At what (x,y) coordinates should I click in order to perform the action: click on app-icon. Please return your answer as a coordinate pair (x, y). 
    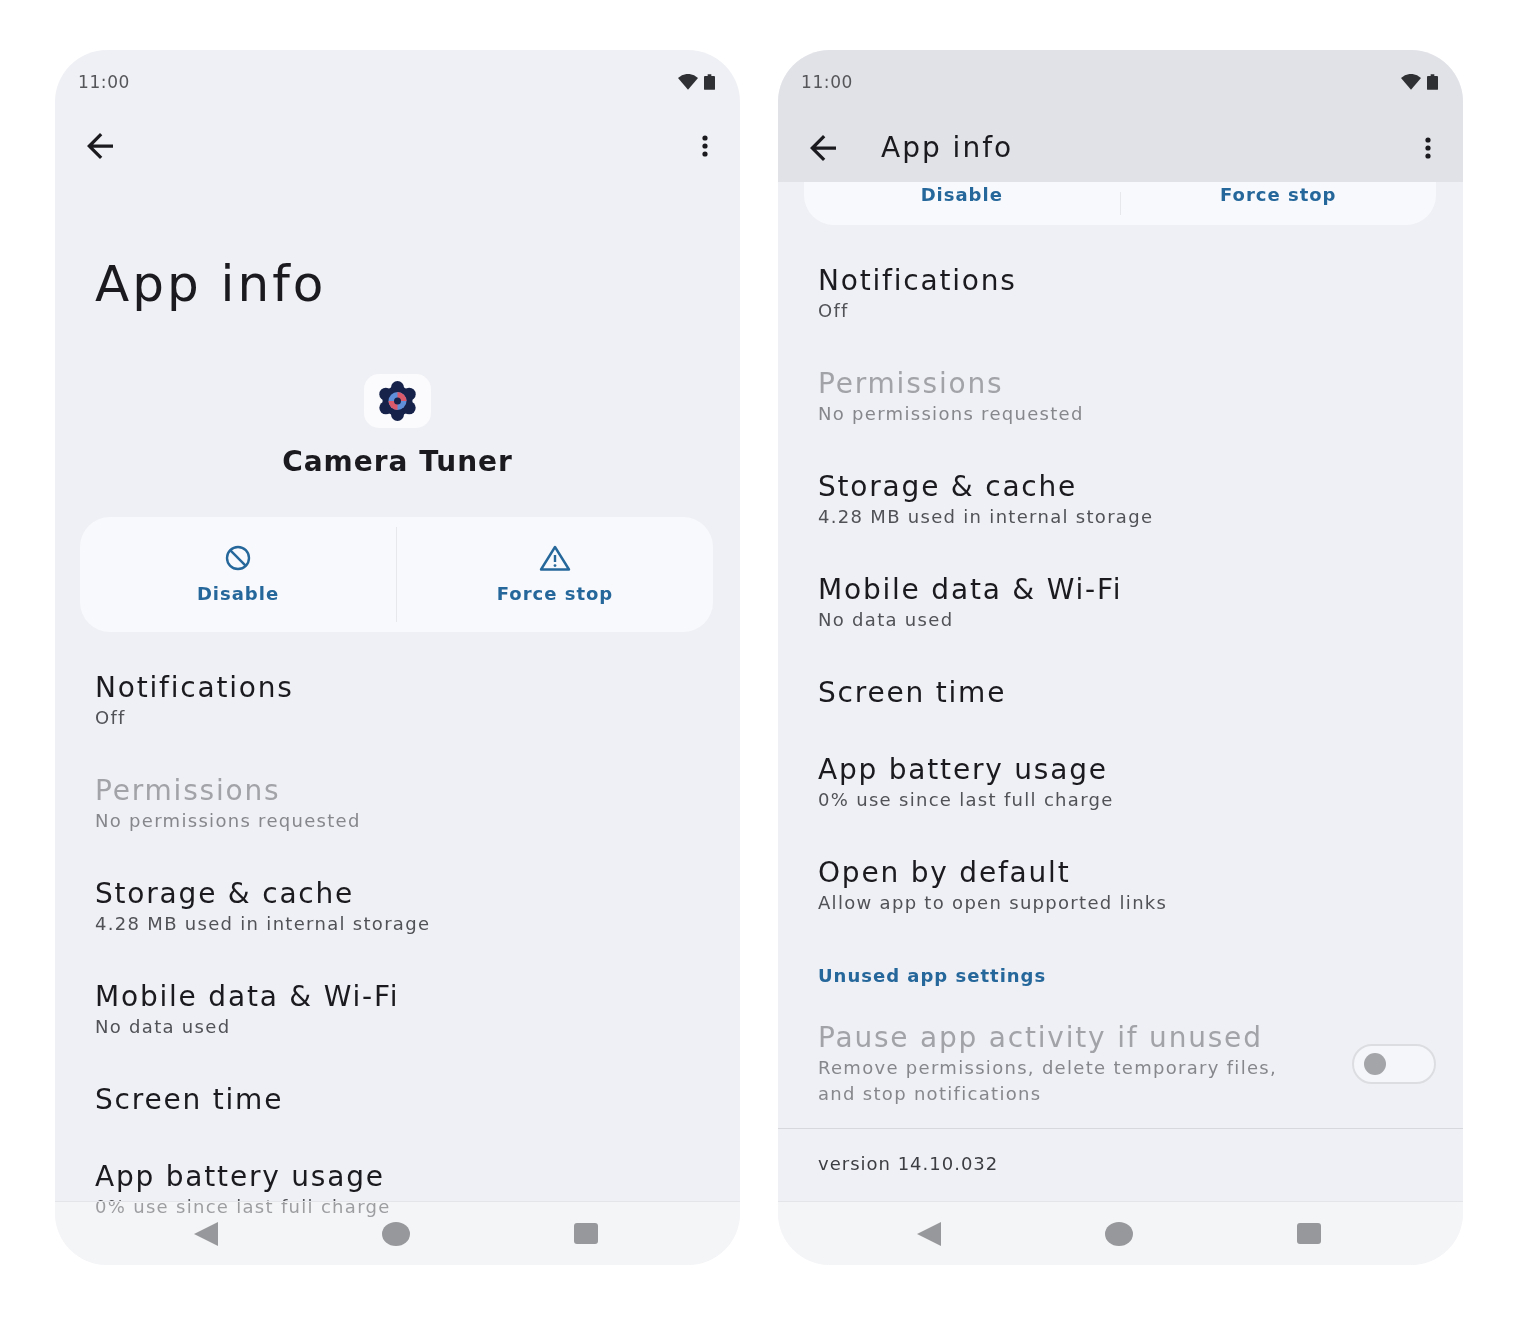
    Looking at the image, I should click on (397, 401).